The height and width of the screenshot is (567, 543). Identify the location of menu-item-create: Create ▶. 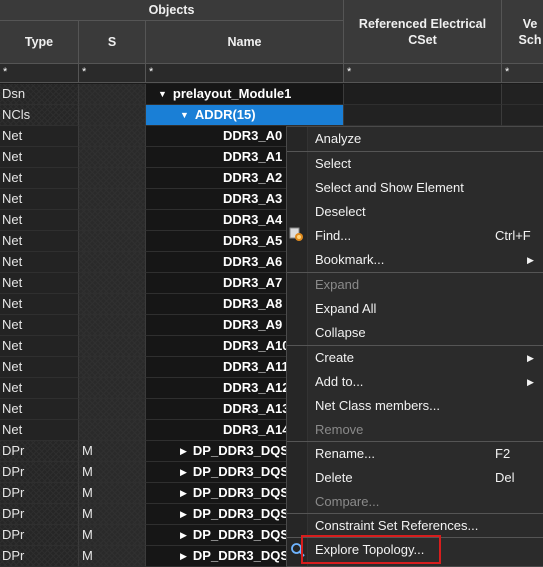
(415, 358).